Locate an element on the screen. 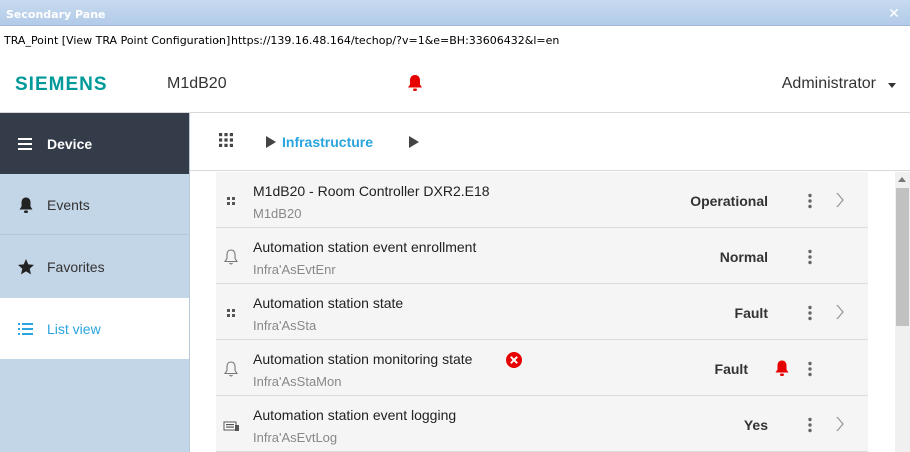  app-header: SIEMENS M1dB20 Administrator is located at coordinates (455, 83).